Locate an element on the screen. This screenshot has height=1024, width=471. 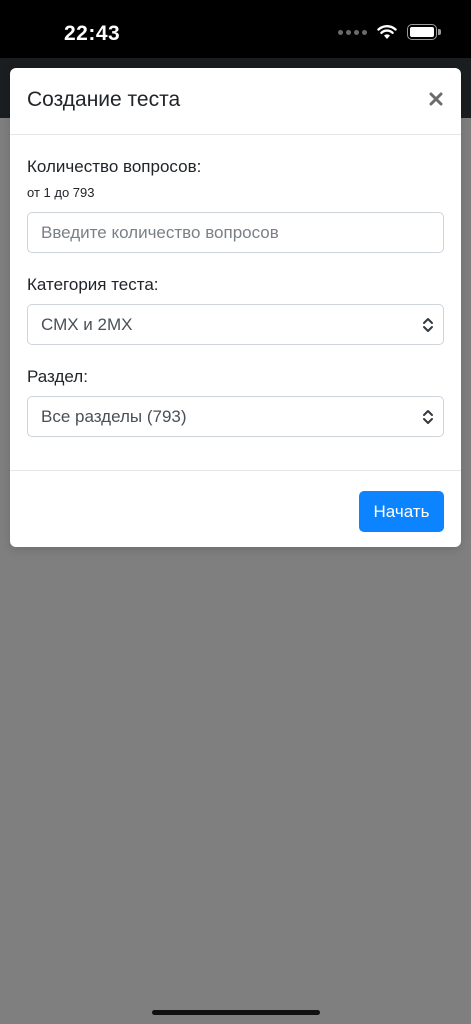
category-label: Категория теста: is located at coordinates (93, 284).